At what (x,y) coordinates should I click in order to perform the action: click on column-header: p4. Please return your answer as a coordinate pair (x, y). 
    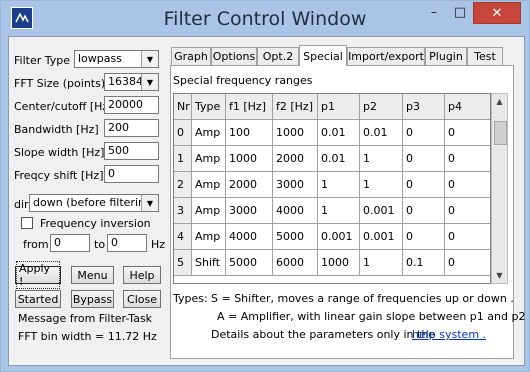
    Looking at the image, I should click on (467, 107).